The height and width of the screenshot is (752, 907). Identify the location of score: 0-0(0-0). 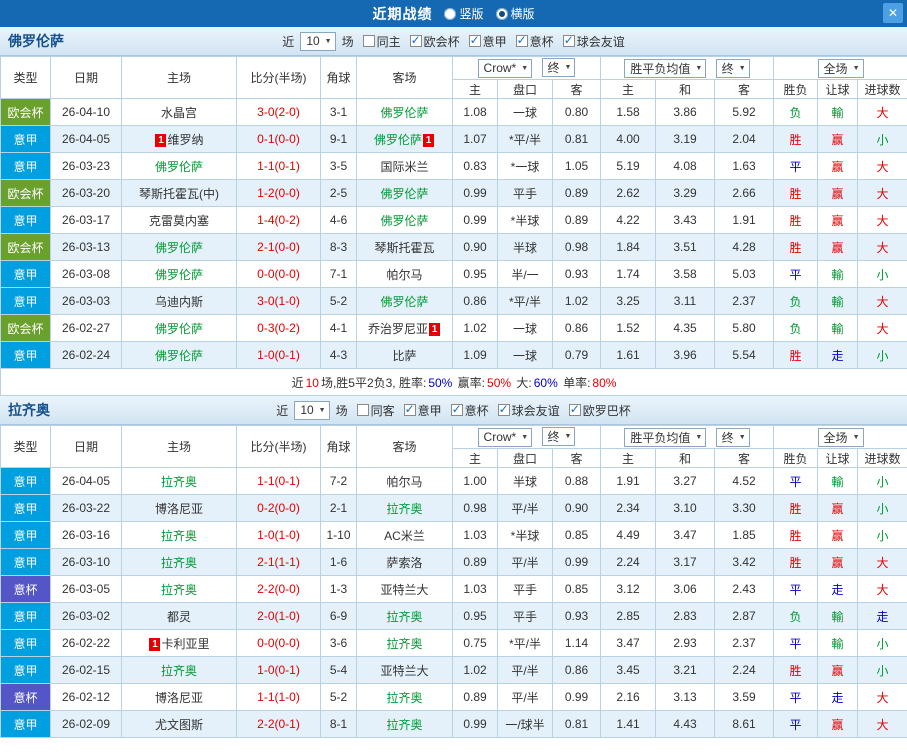
(278, 643).